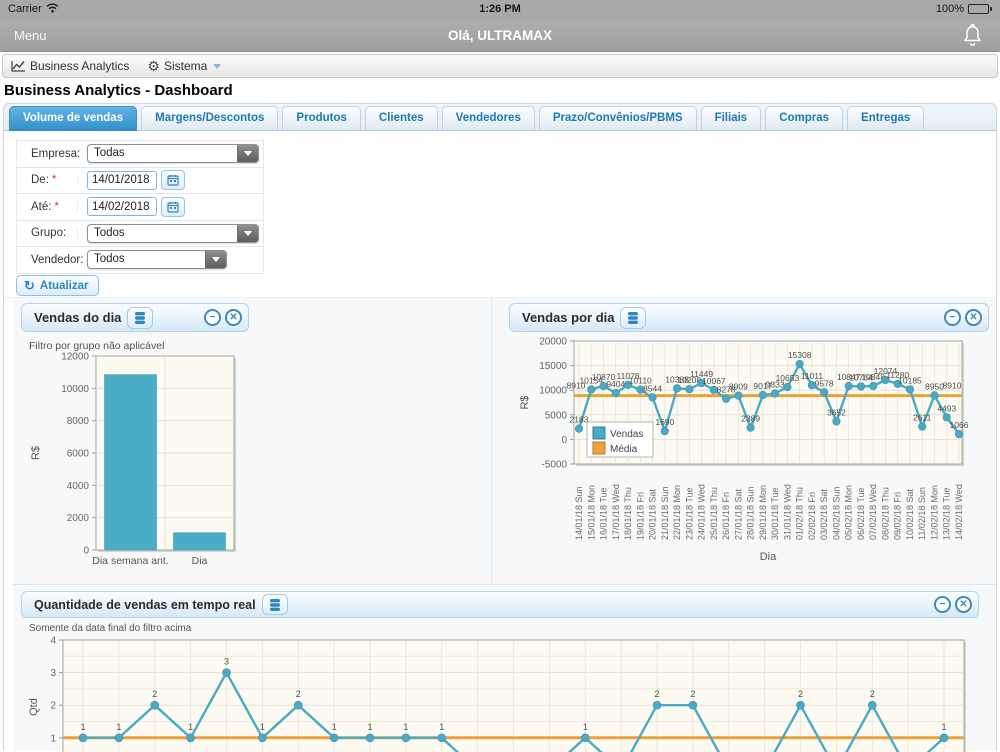 Image resolution: width=1000 pixels, height=752 pixels. I want to click on greeting-title: Olá, ULTRAMAX, so click(500, 35).